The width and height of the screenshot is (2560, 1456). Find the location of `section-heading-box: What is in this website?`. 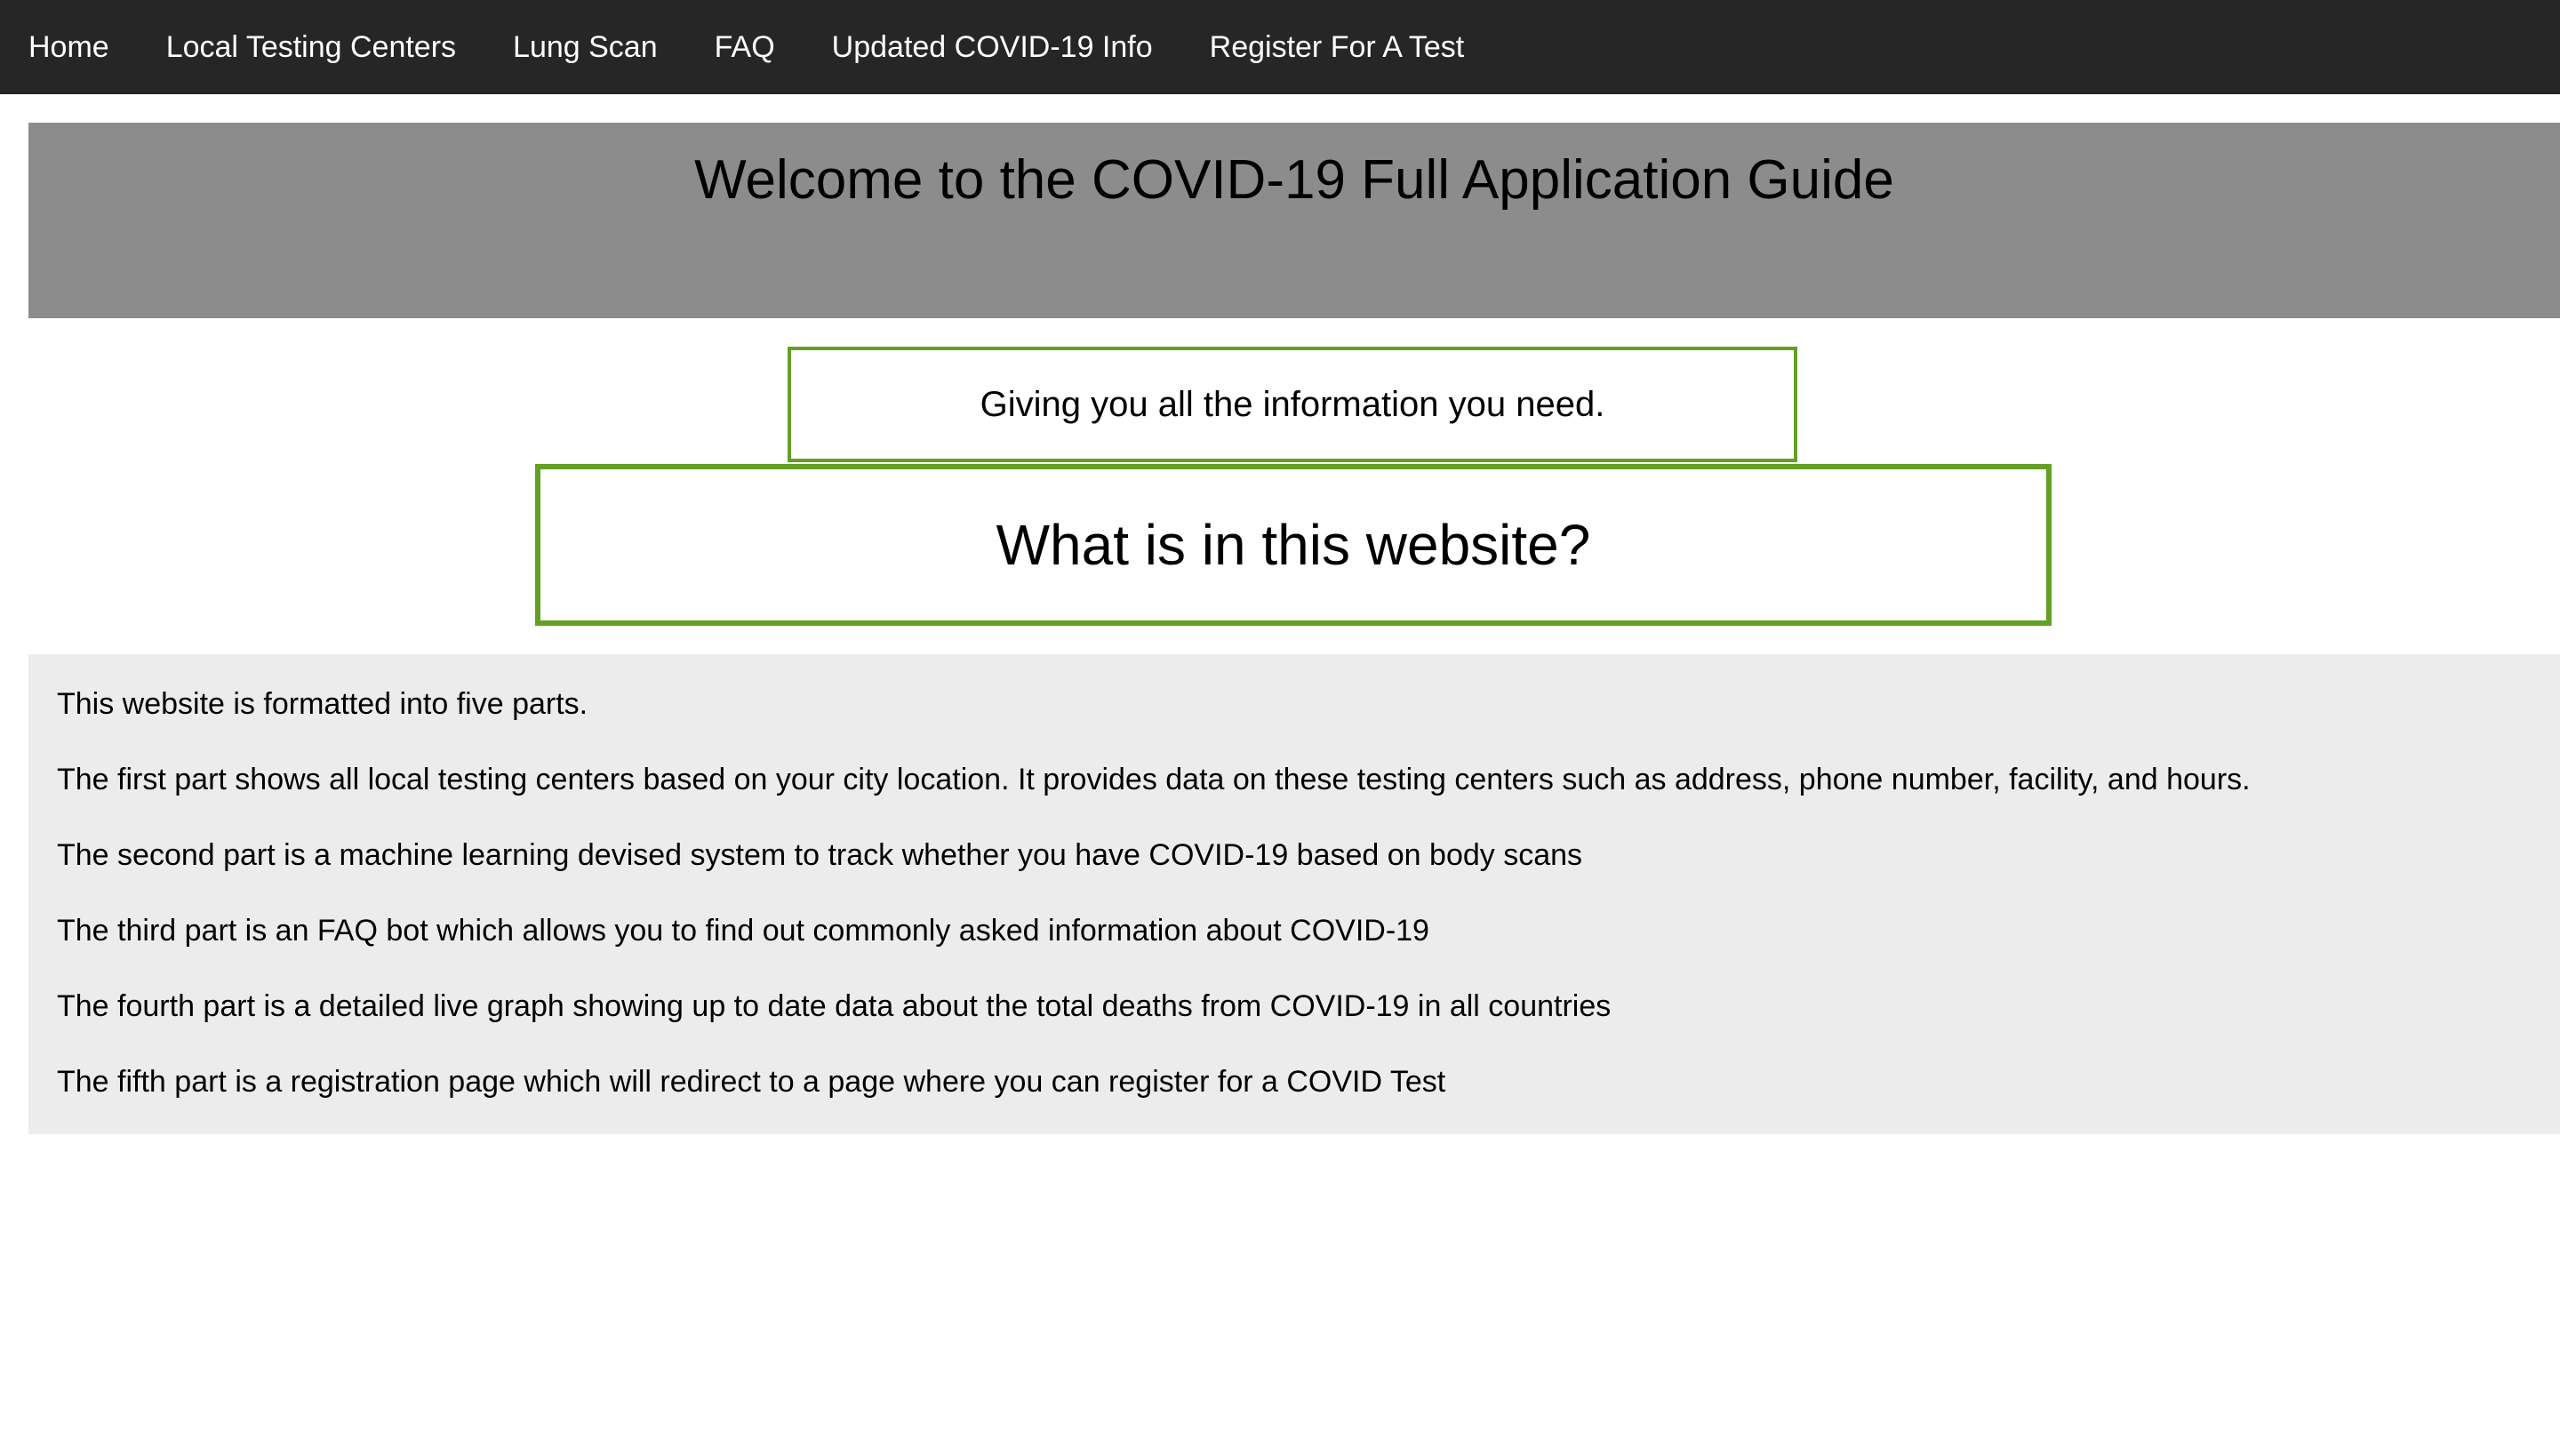

section-heading-box: What is in this website? is located at coordinates (1293, 545).